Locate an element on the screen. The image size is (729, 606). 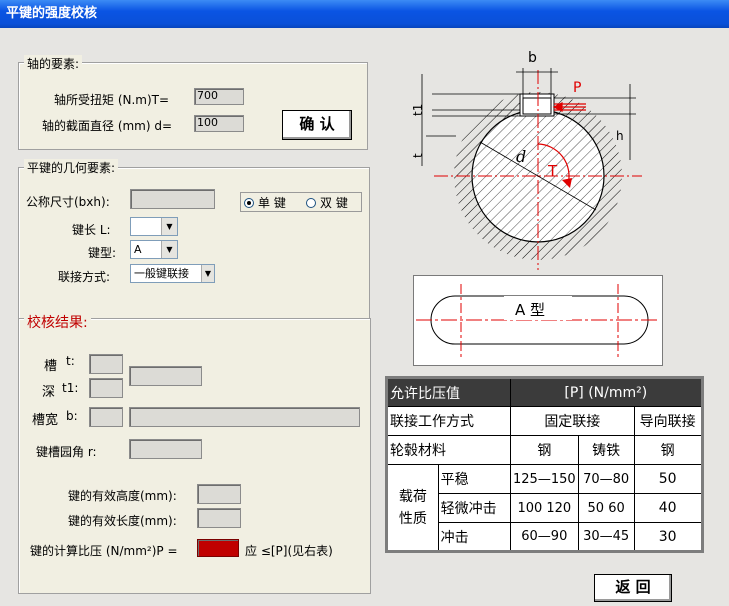
table-row-name: 平稳 is located at coordinates (474, 479).